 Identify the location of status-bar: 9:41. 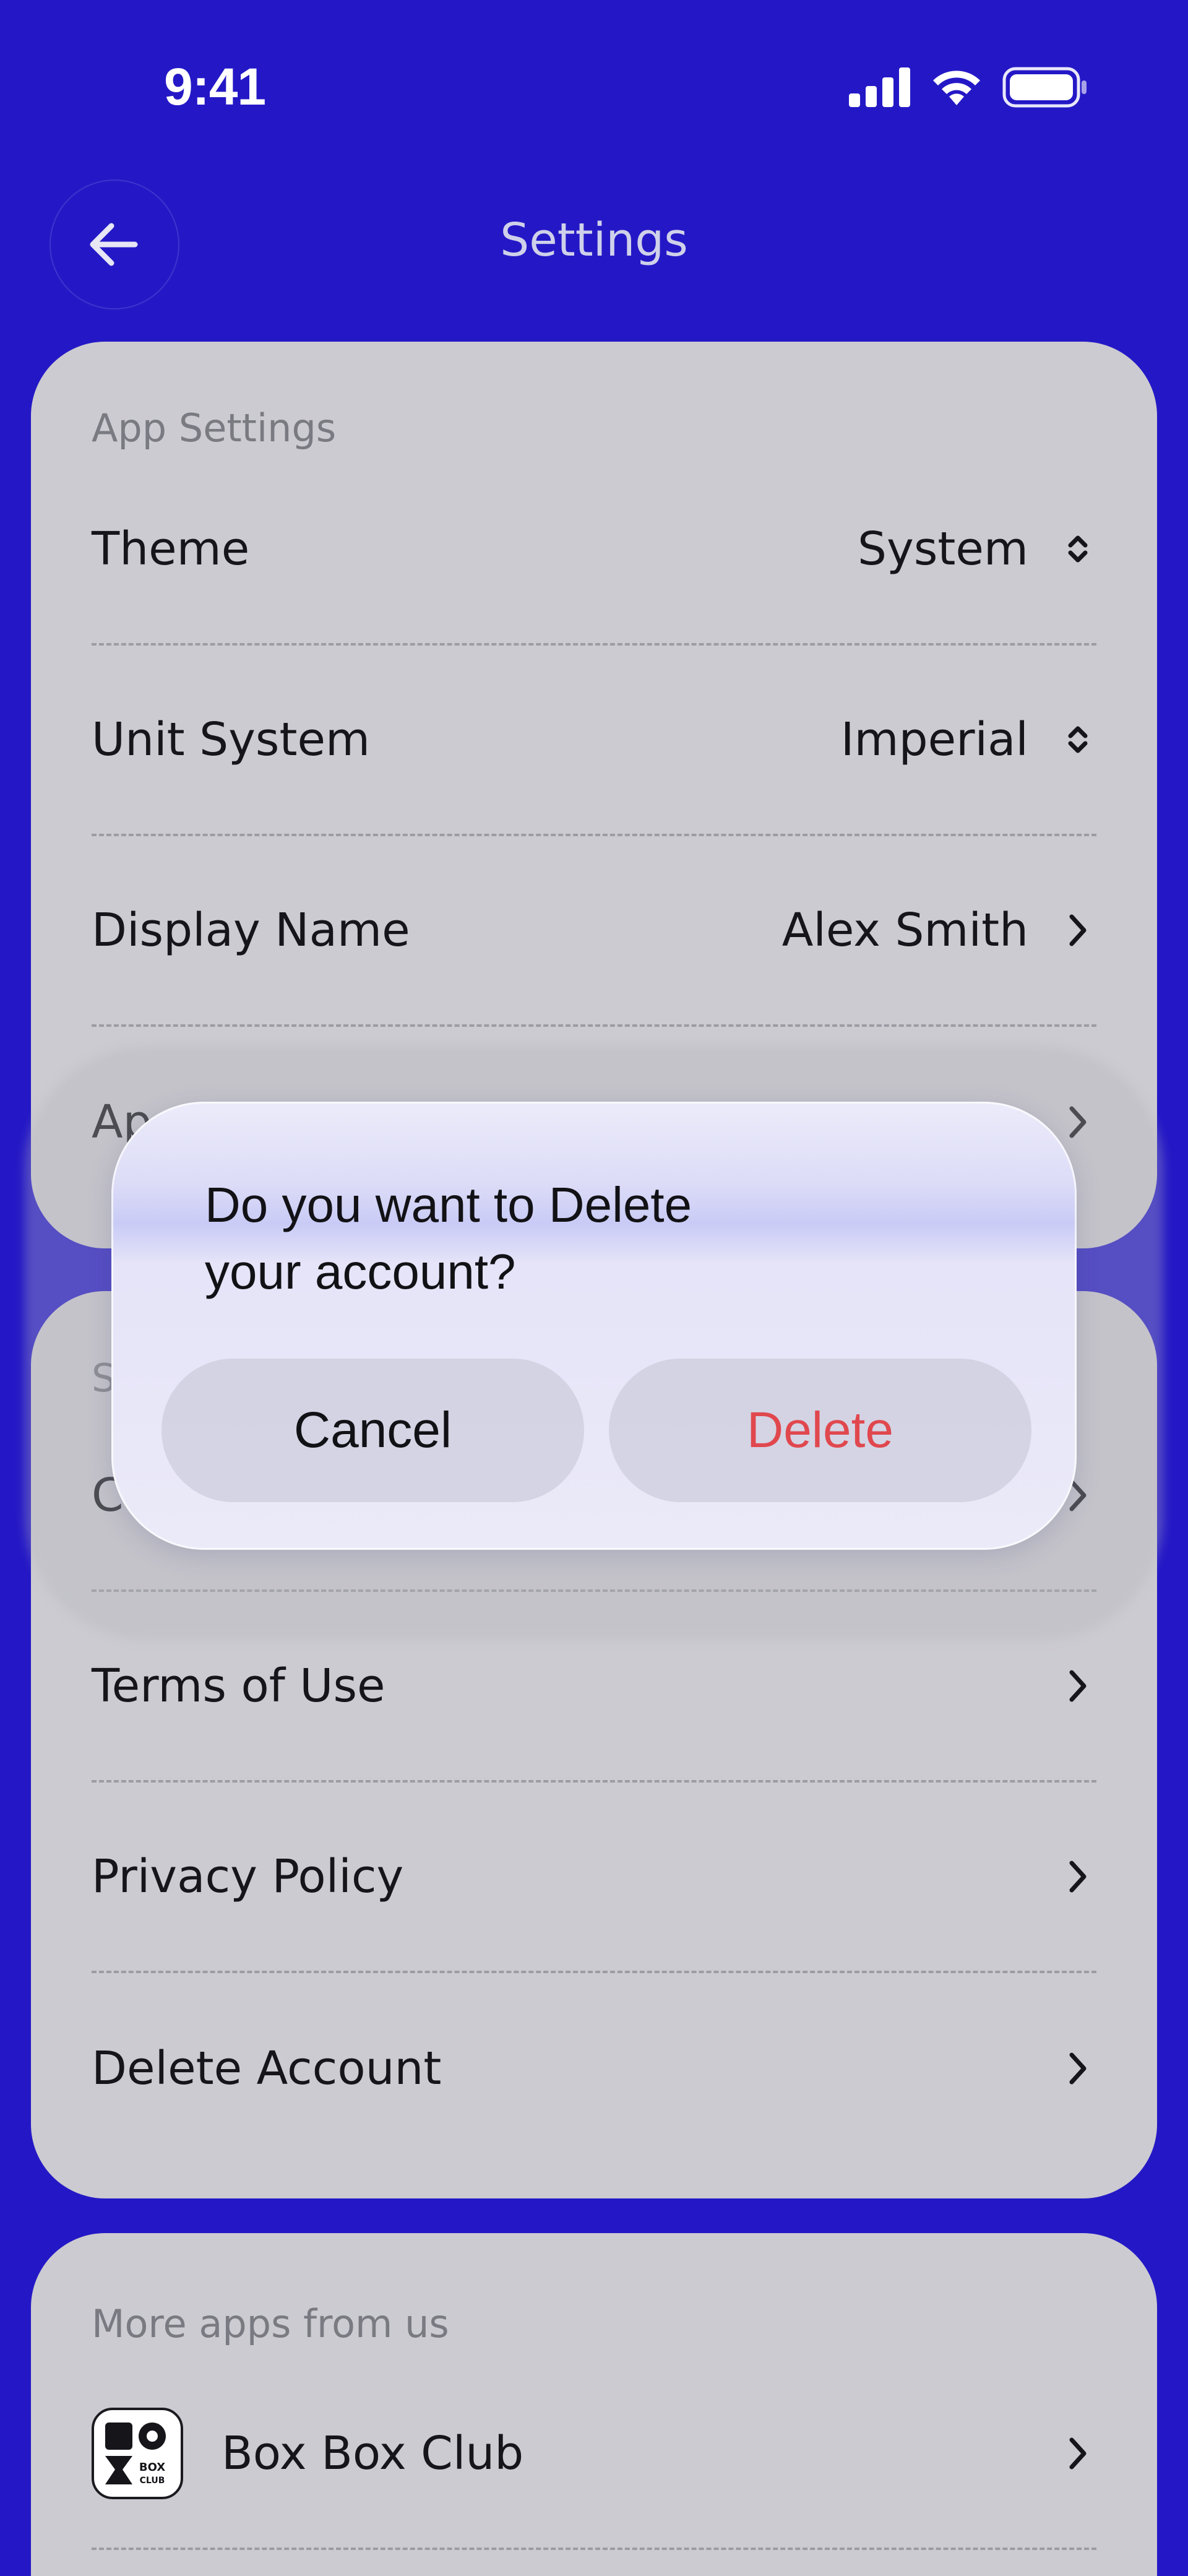
(594, 86).